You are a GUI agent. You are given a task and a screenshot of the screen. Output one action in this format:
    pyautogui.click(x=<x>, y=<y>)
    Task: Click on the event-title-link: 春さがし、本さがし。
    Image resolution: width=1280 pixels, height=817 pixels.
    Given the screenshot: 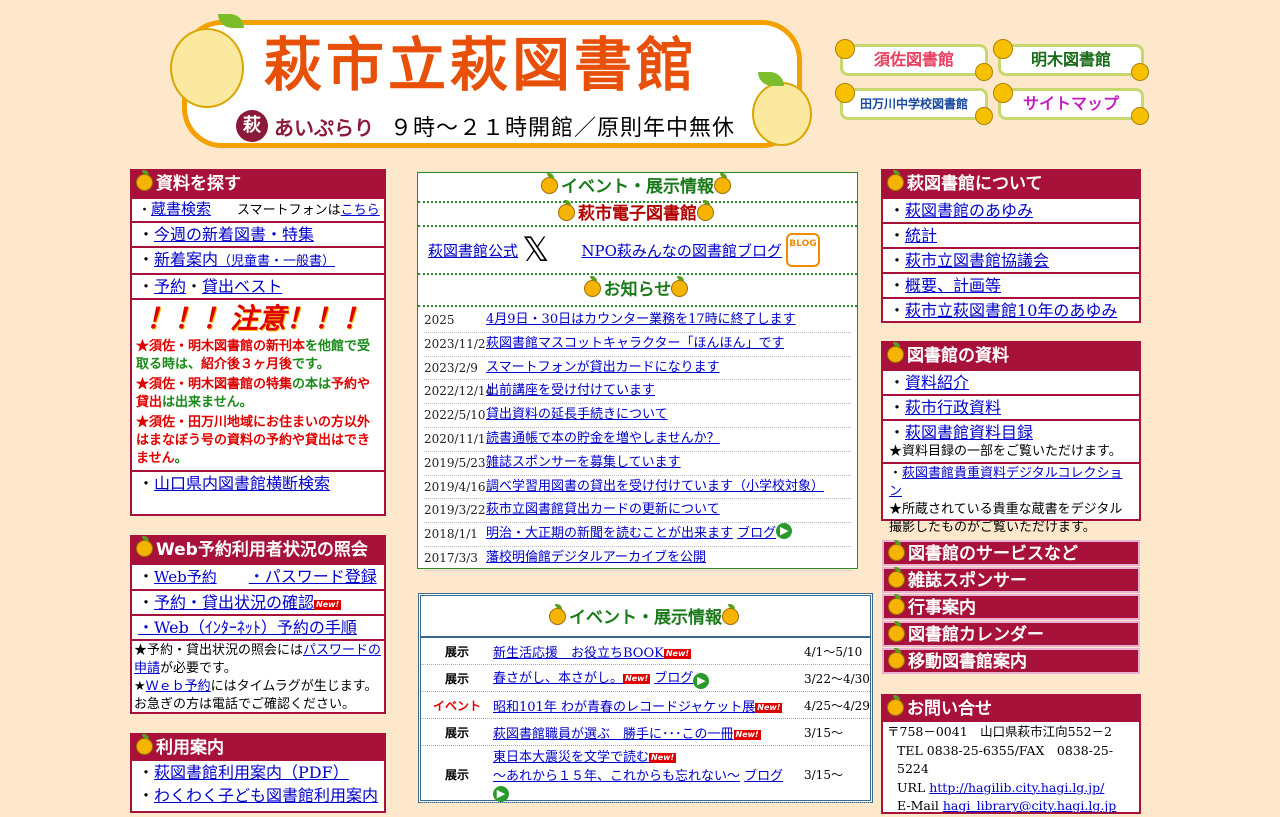 What is the action you would take?
    pyautogui.click(x=558, y=678)
    